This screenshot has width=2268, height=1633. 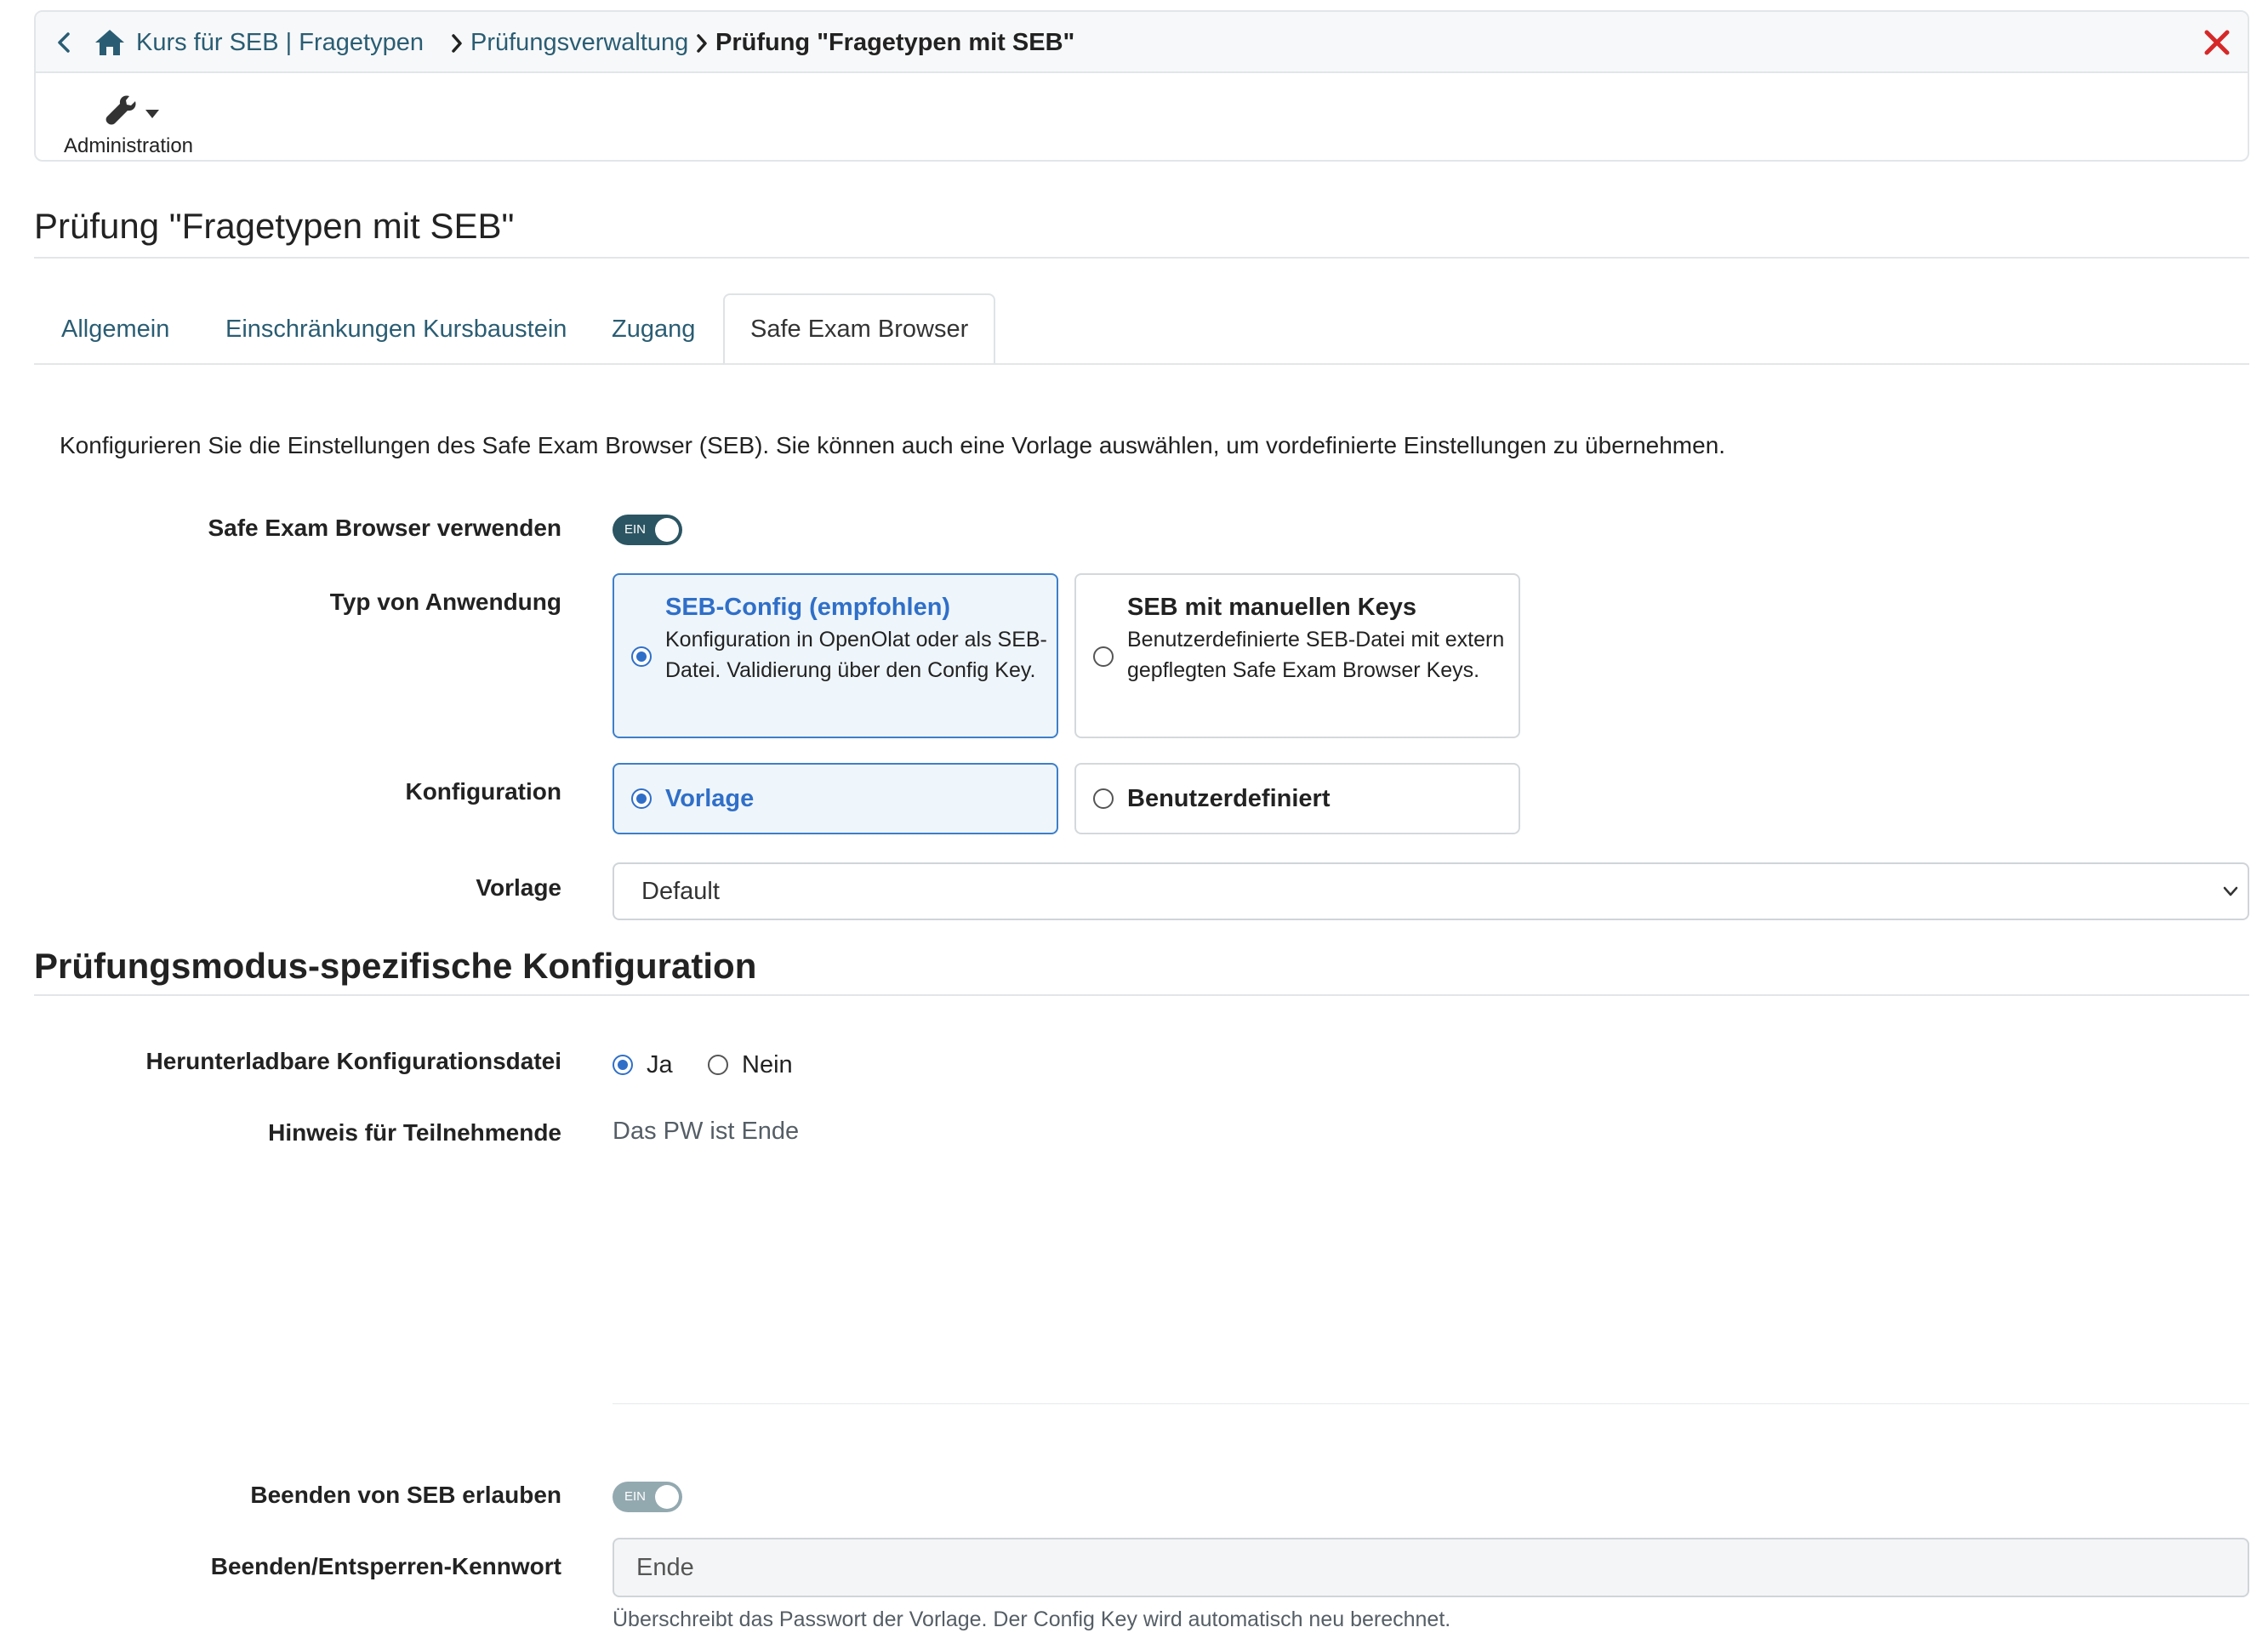 What do you see at coordinates (1431, 891) in the screenshot?
I see `template-select: Default` at bounding box center [1431, 891].